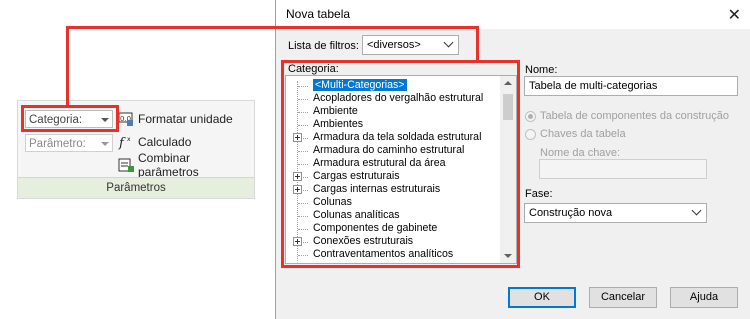  I want to click on radio-keys, so click(530, 134).